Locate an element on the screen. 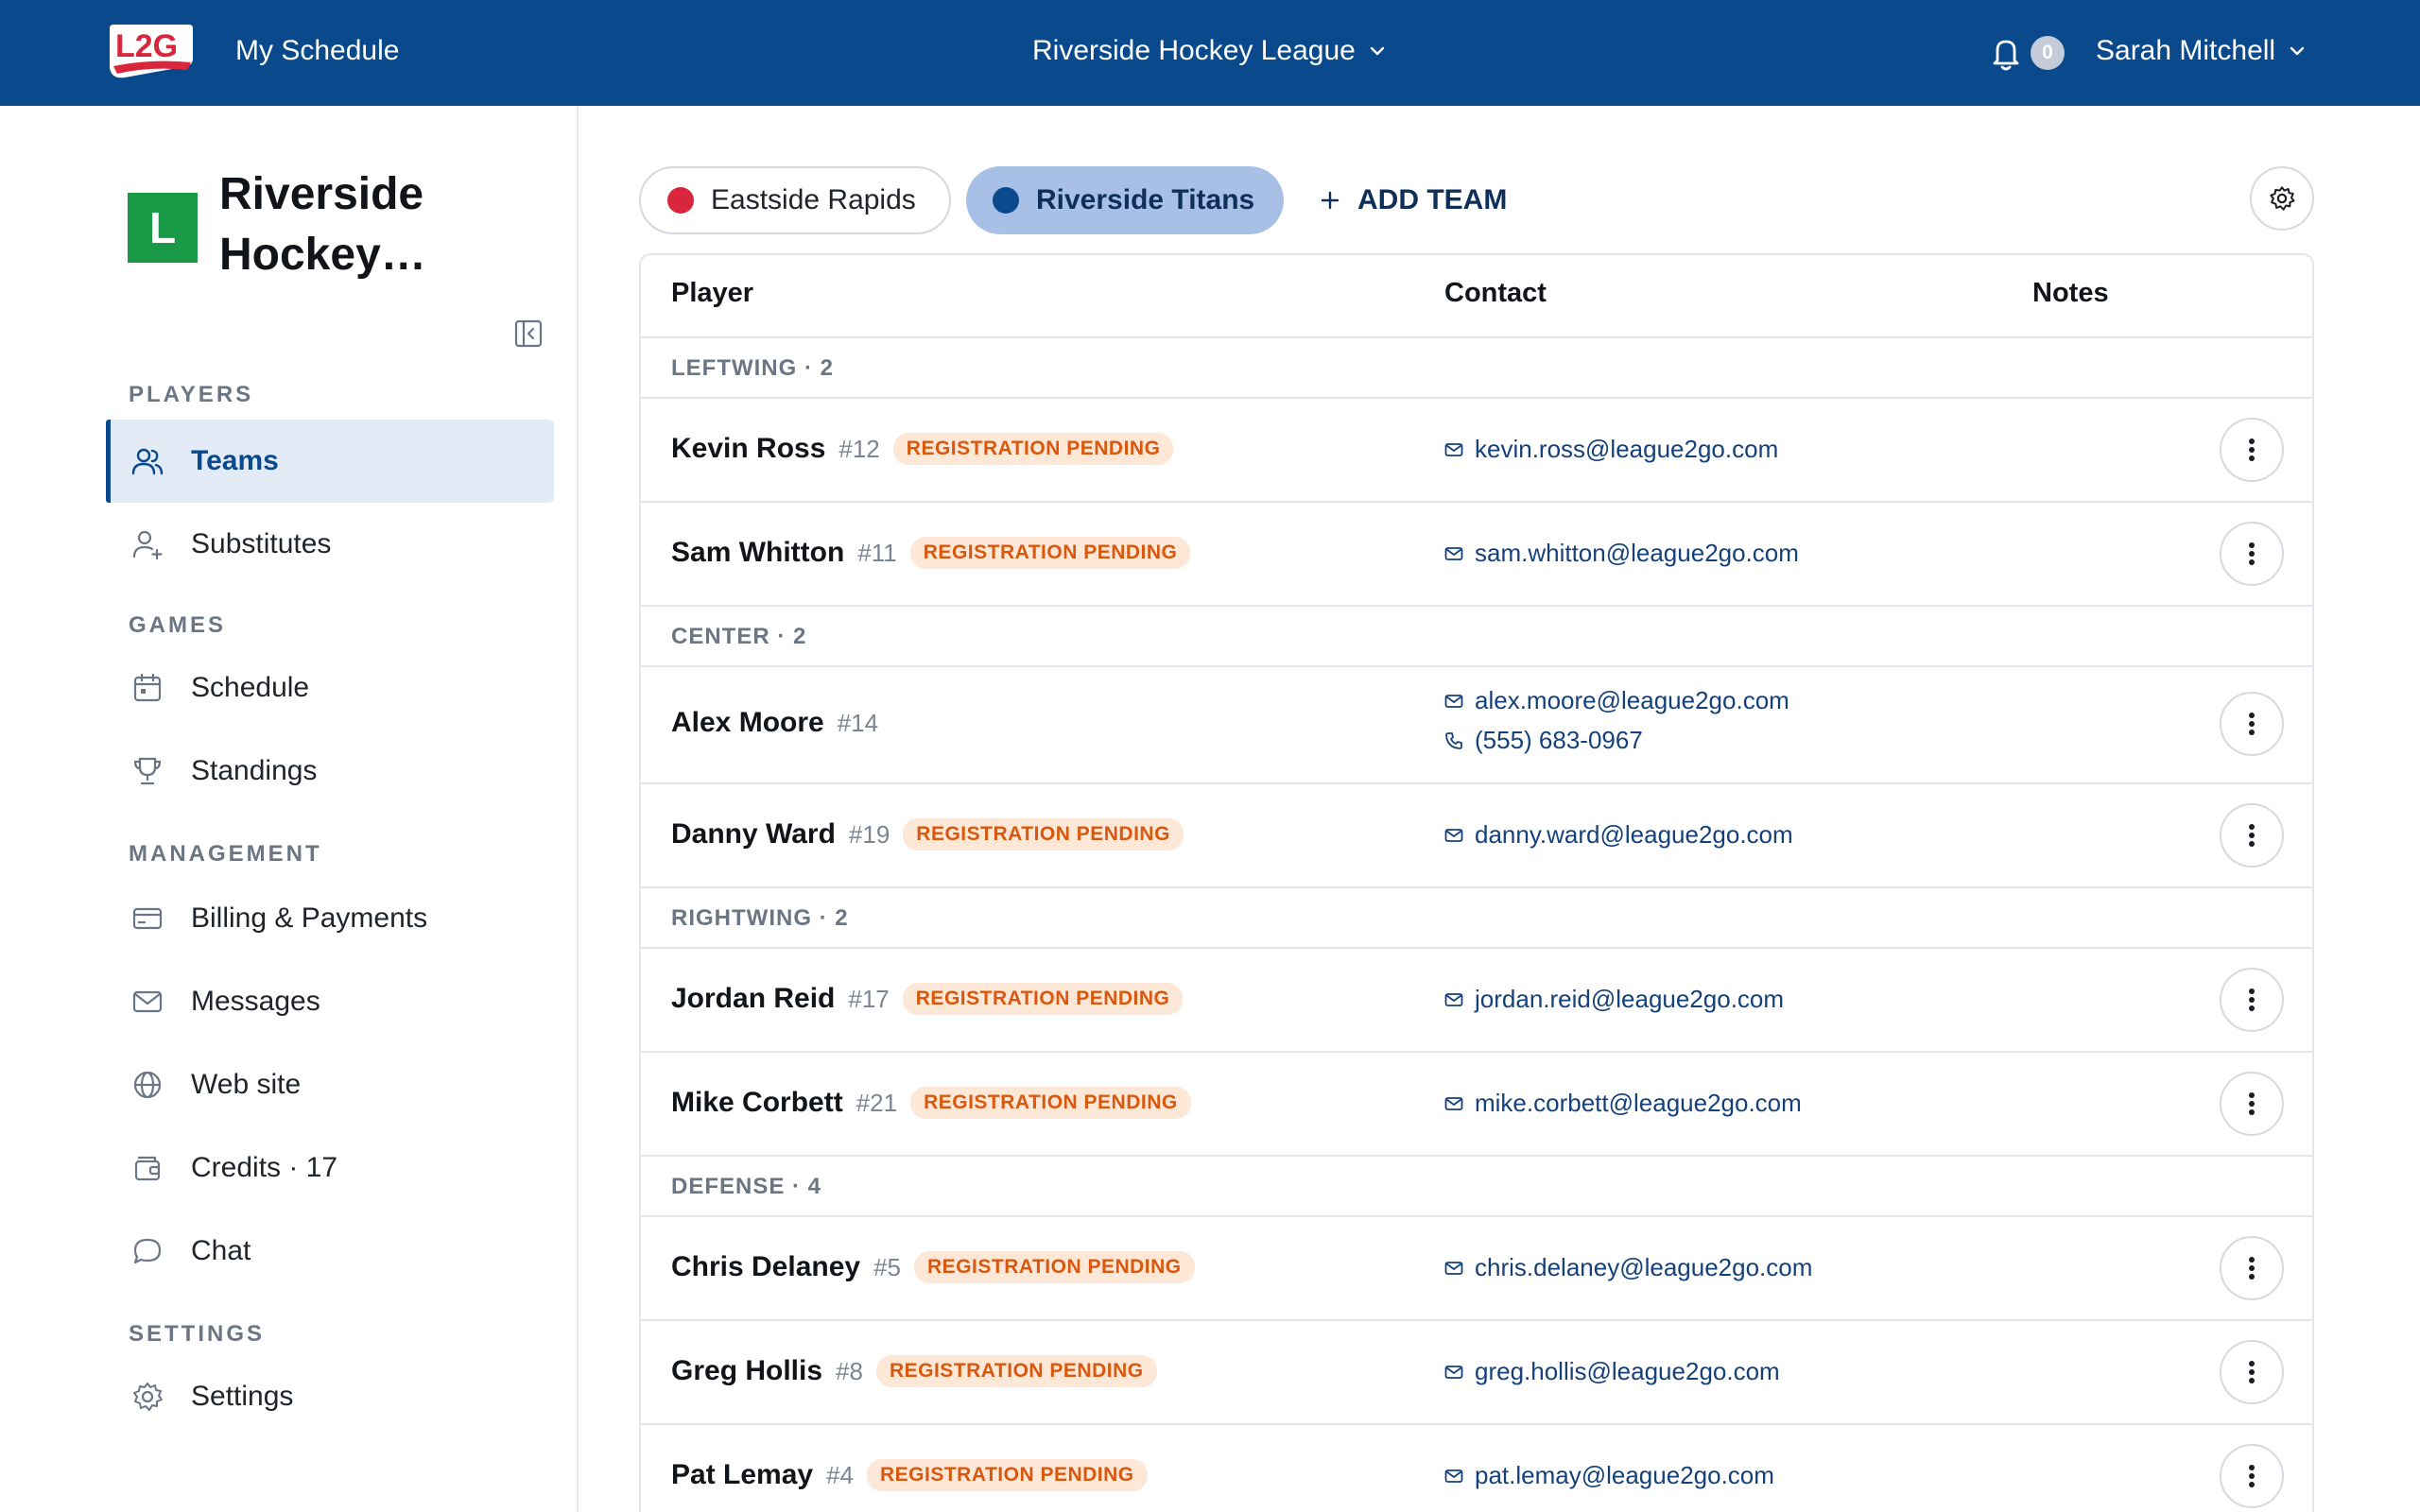 Image resolution: width=2420 pixels, height=1512 pixels. email-link: danny.ward@league2go.com is located at coordinates (1618, 835).